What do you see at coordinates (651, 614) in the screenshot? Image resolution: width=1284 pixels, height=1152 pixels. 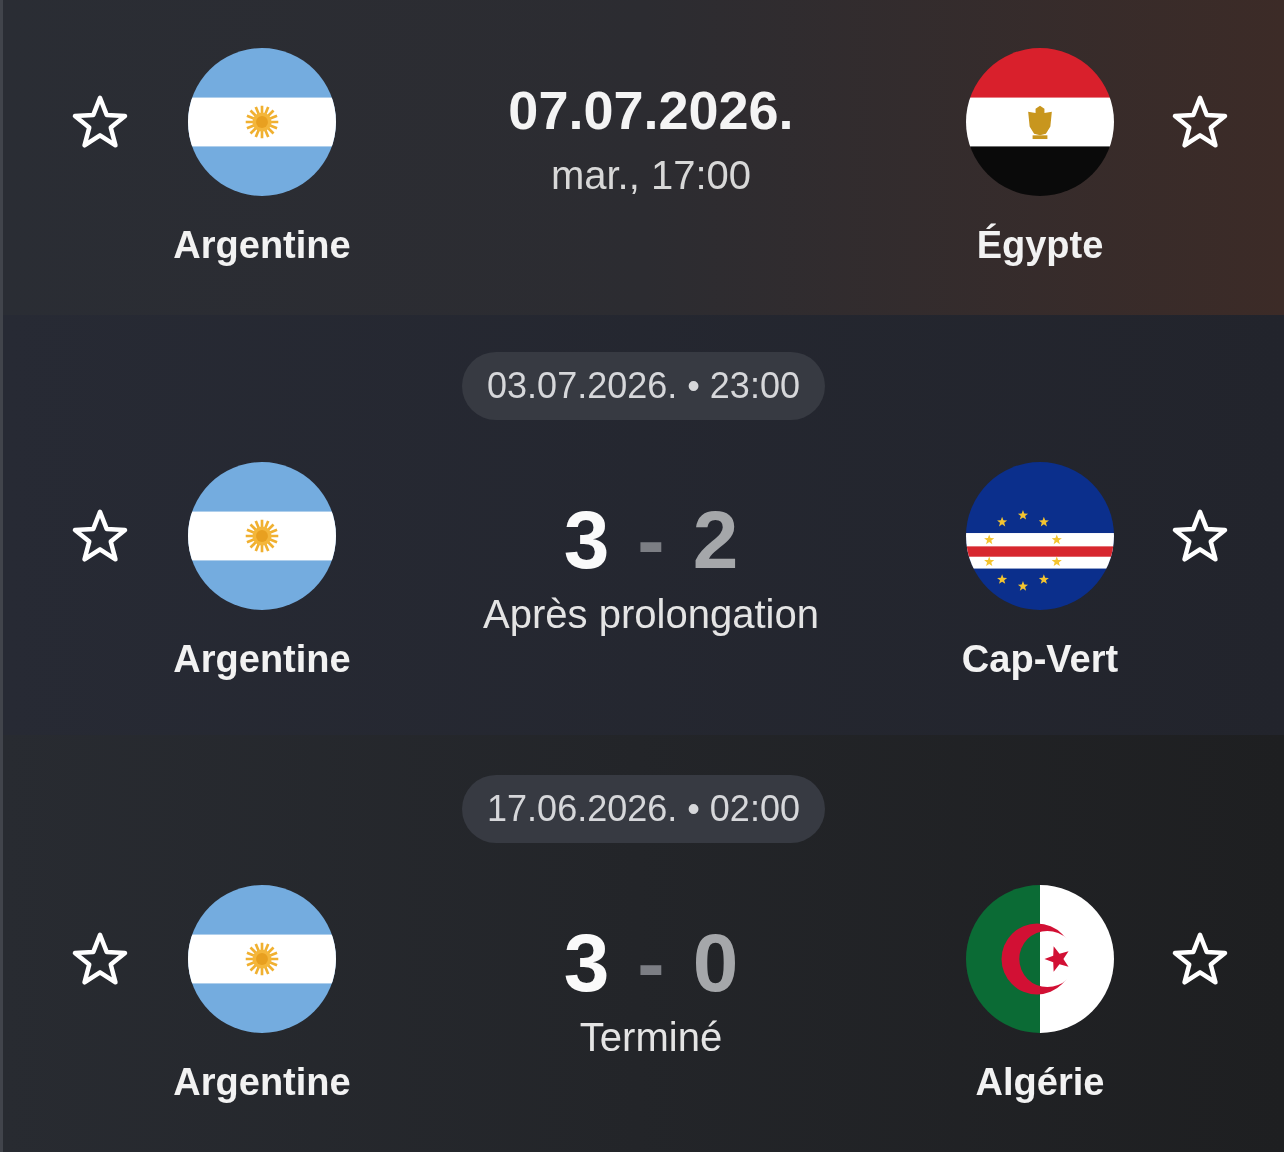 I see `match-status: Après prolongation` at bounding box center [651, 614].